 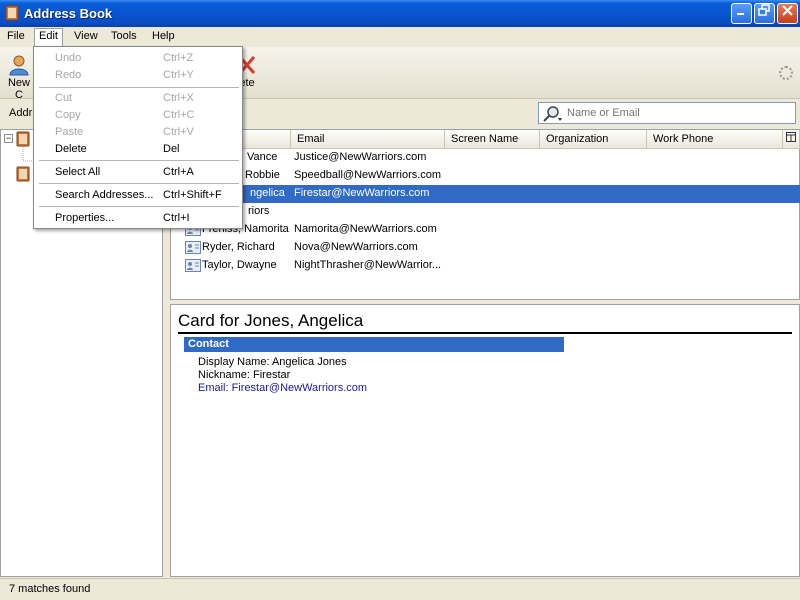 I want to click on menu-bar: File Edit View Tools Help, so click(x=400, y=37).